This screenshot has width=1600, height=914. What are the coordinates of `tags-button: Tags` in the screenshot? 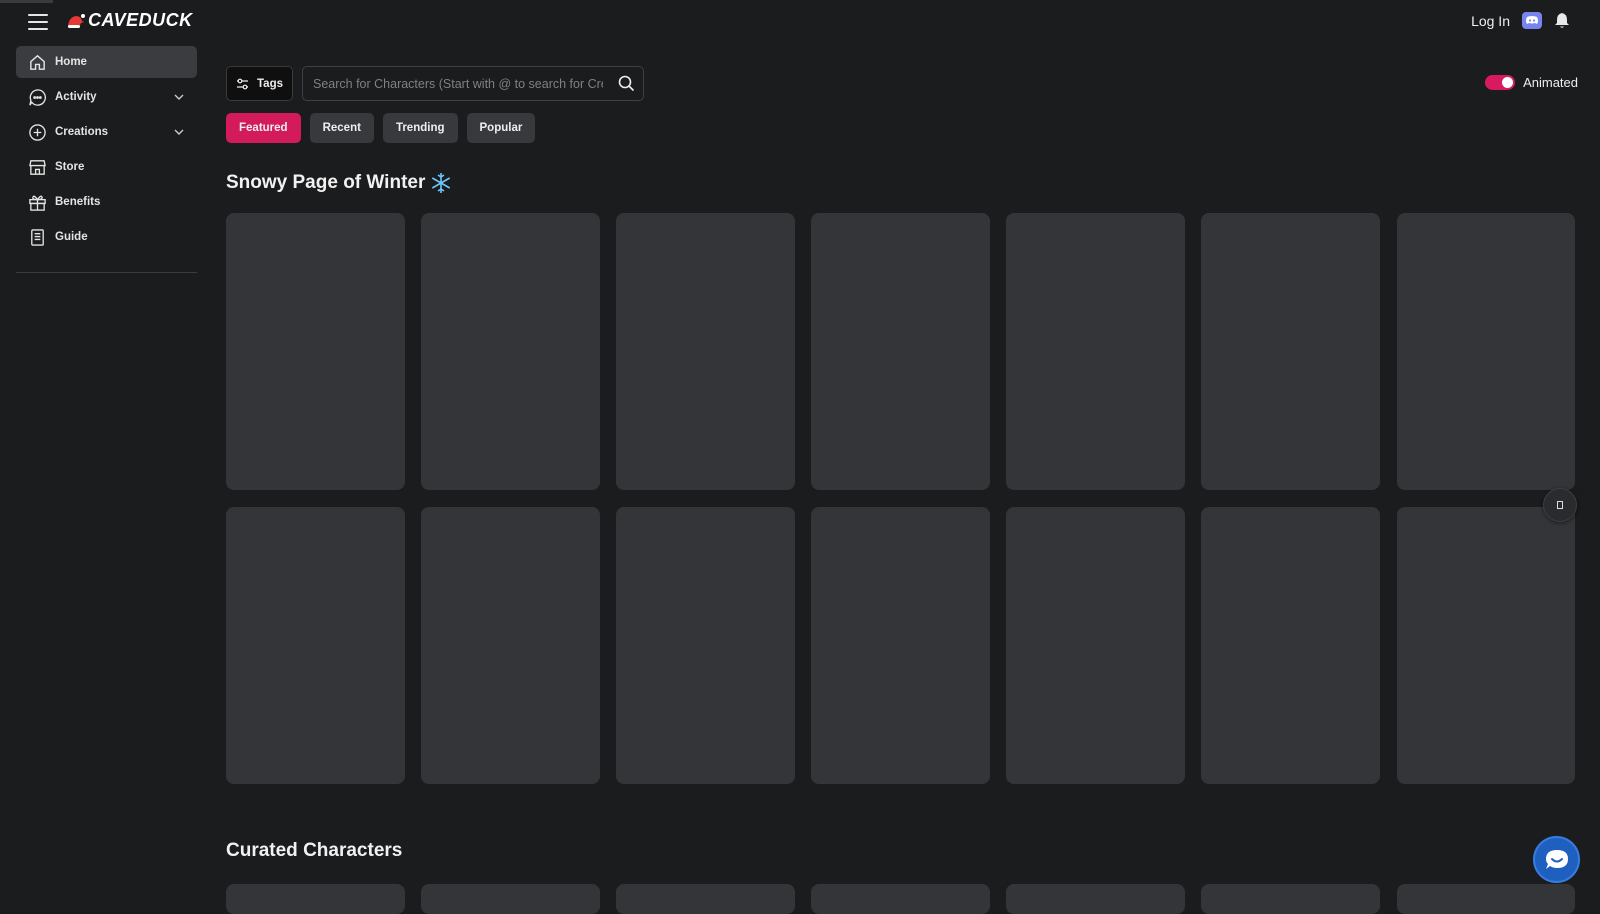 It's located at (259, 83).